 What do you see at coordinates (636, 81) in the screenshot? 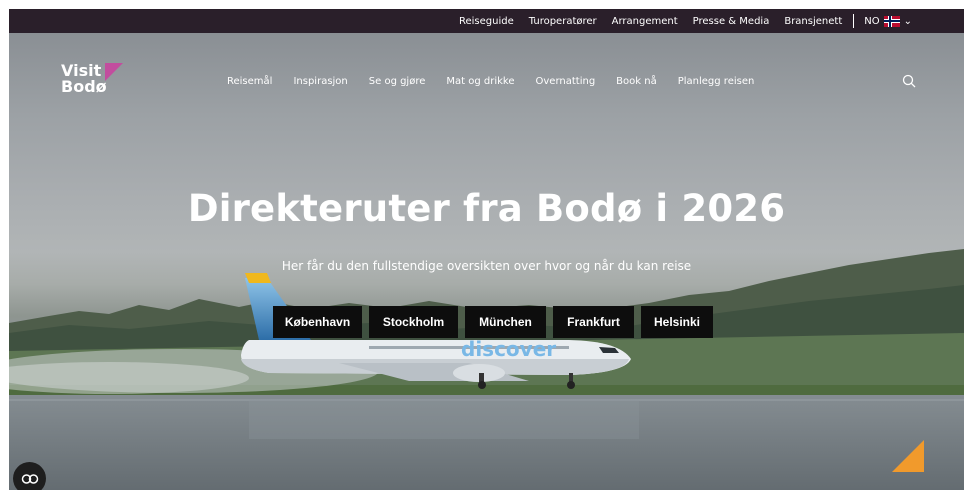
I see `nav-item-book-na: Book nå` at bounding box center [636, 81].